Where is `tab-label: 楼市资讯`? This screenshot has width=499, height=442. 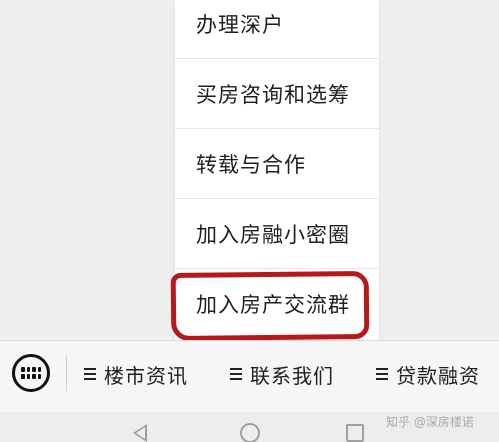 tab-label: 楼市资讯 is located at coordinates (146, 375).